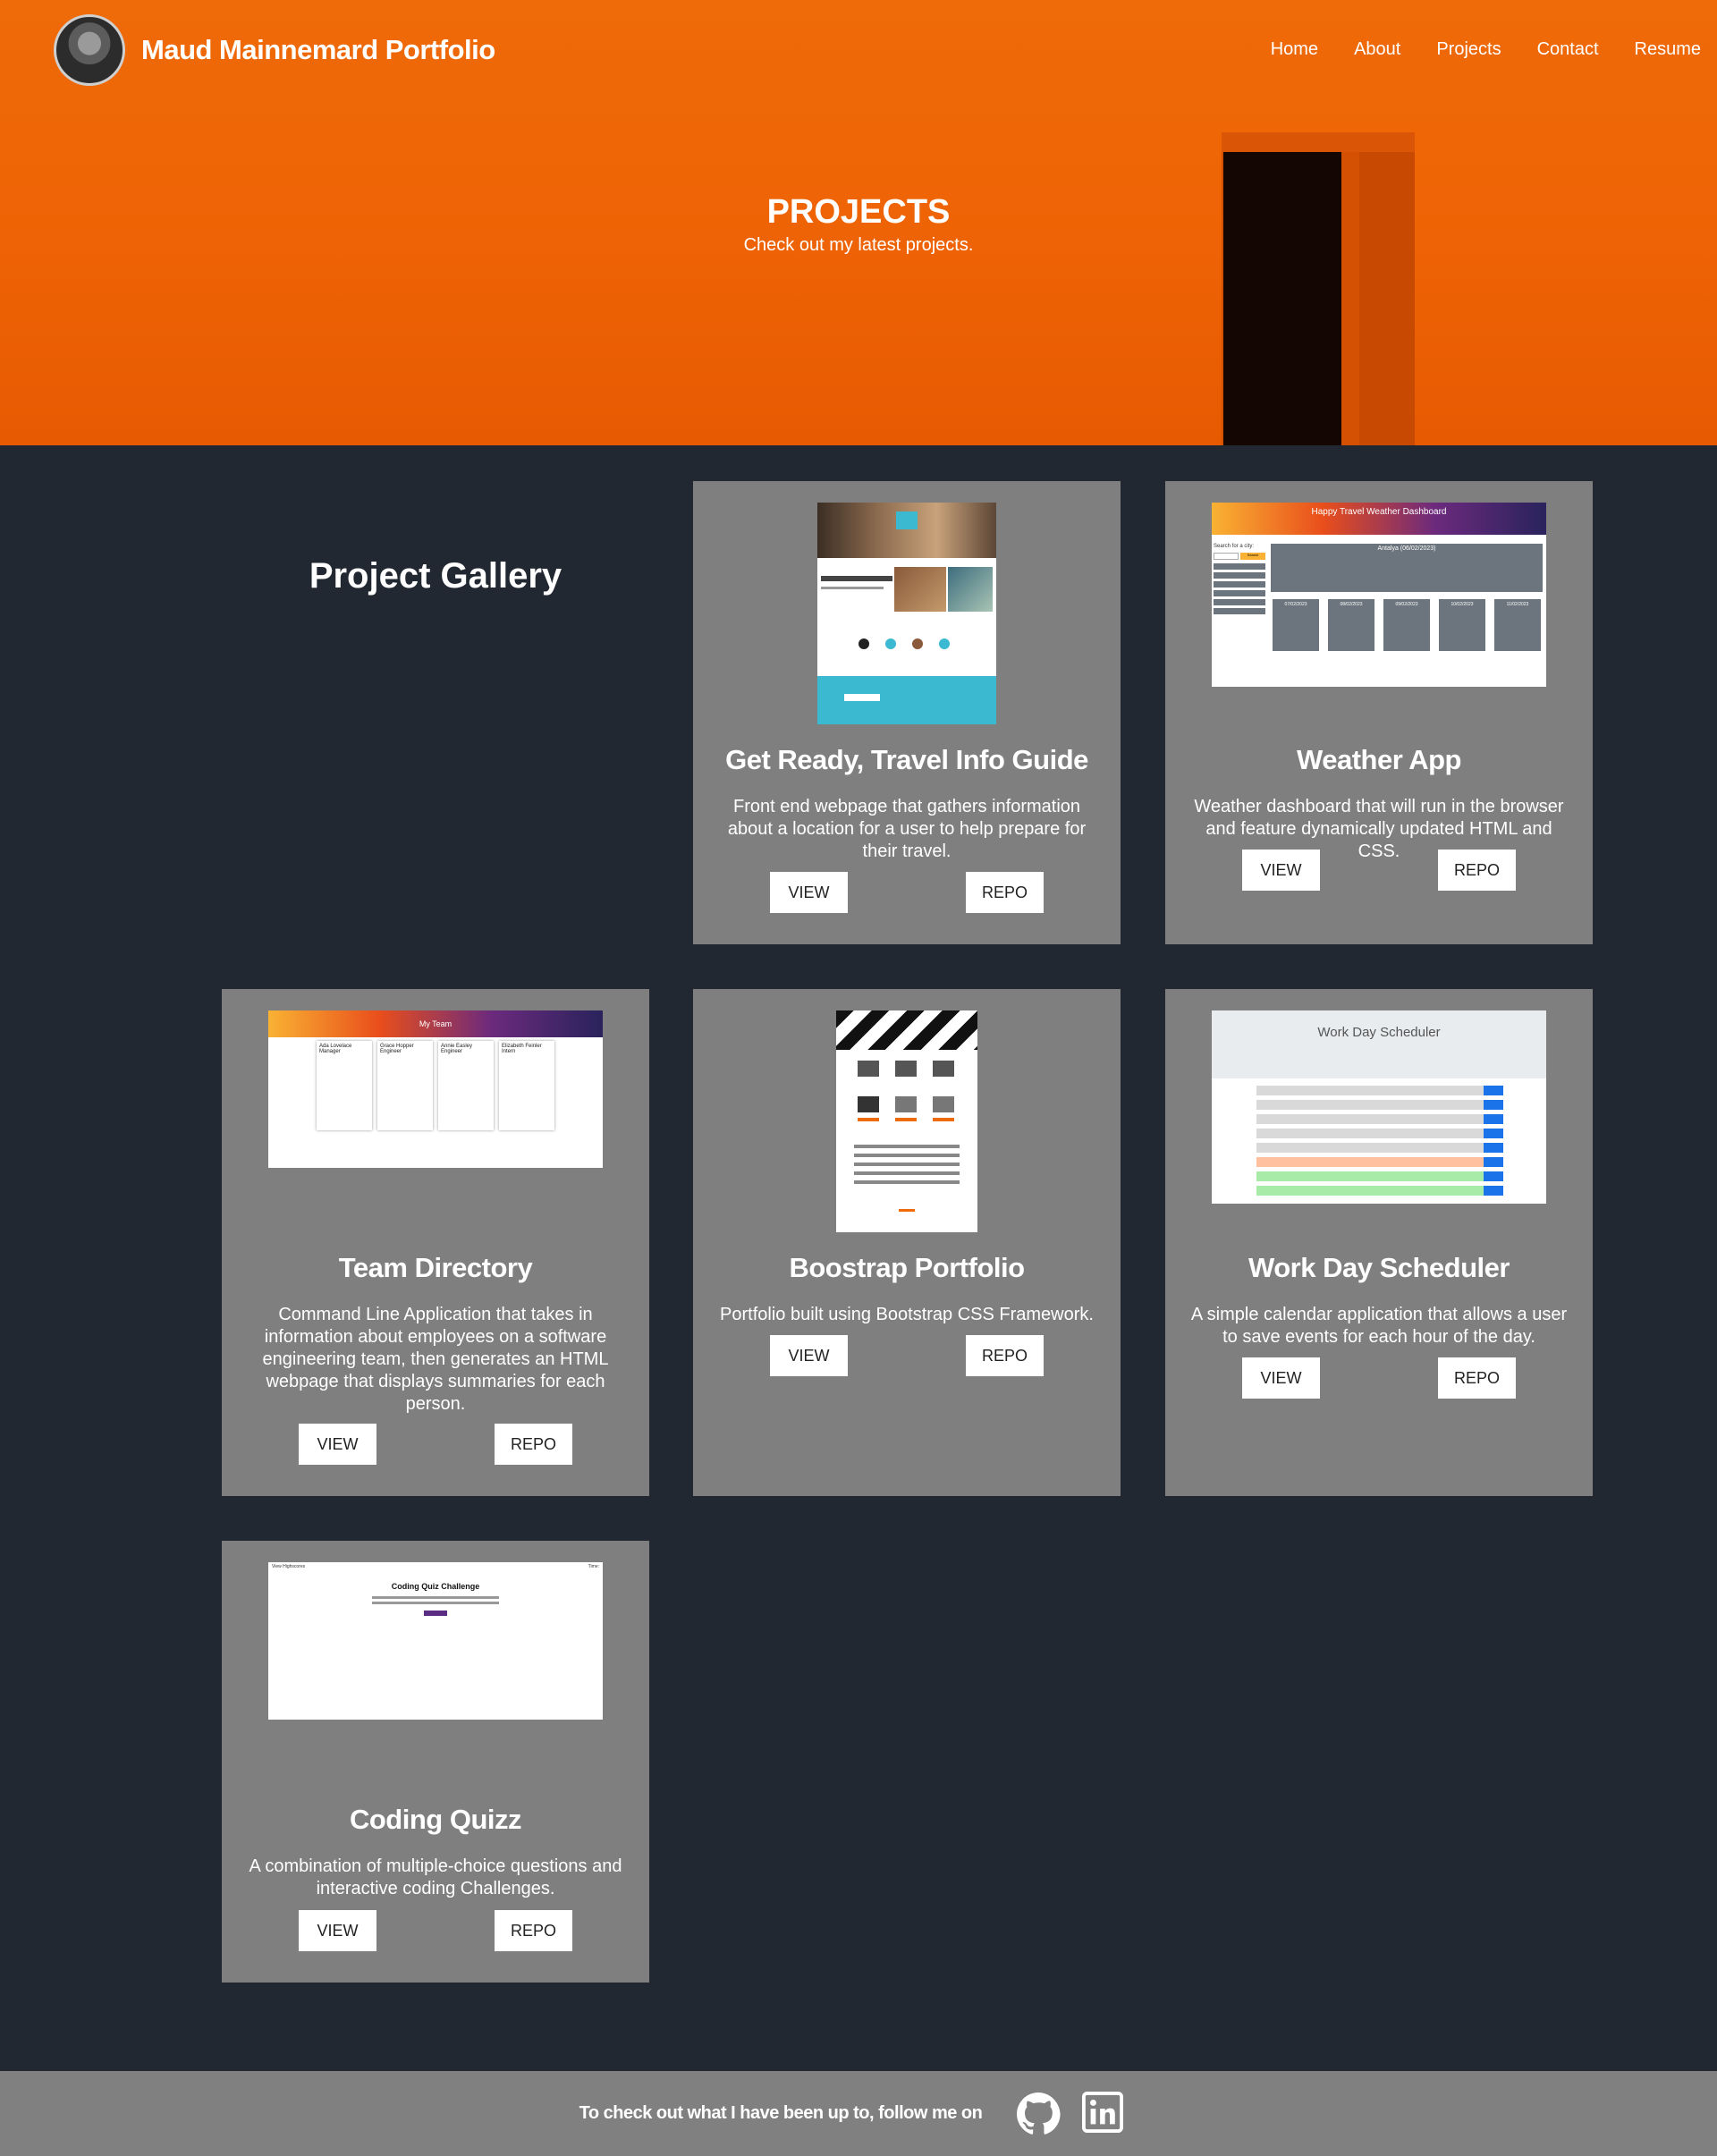  What do you see at coordinates (1351, 625) in the screenshot?
I see `shot-forecast-day: 08/02/2023` at bounding box center [1351, 625].